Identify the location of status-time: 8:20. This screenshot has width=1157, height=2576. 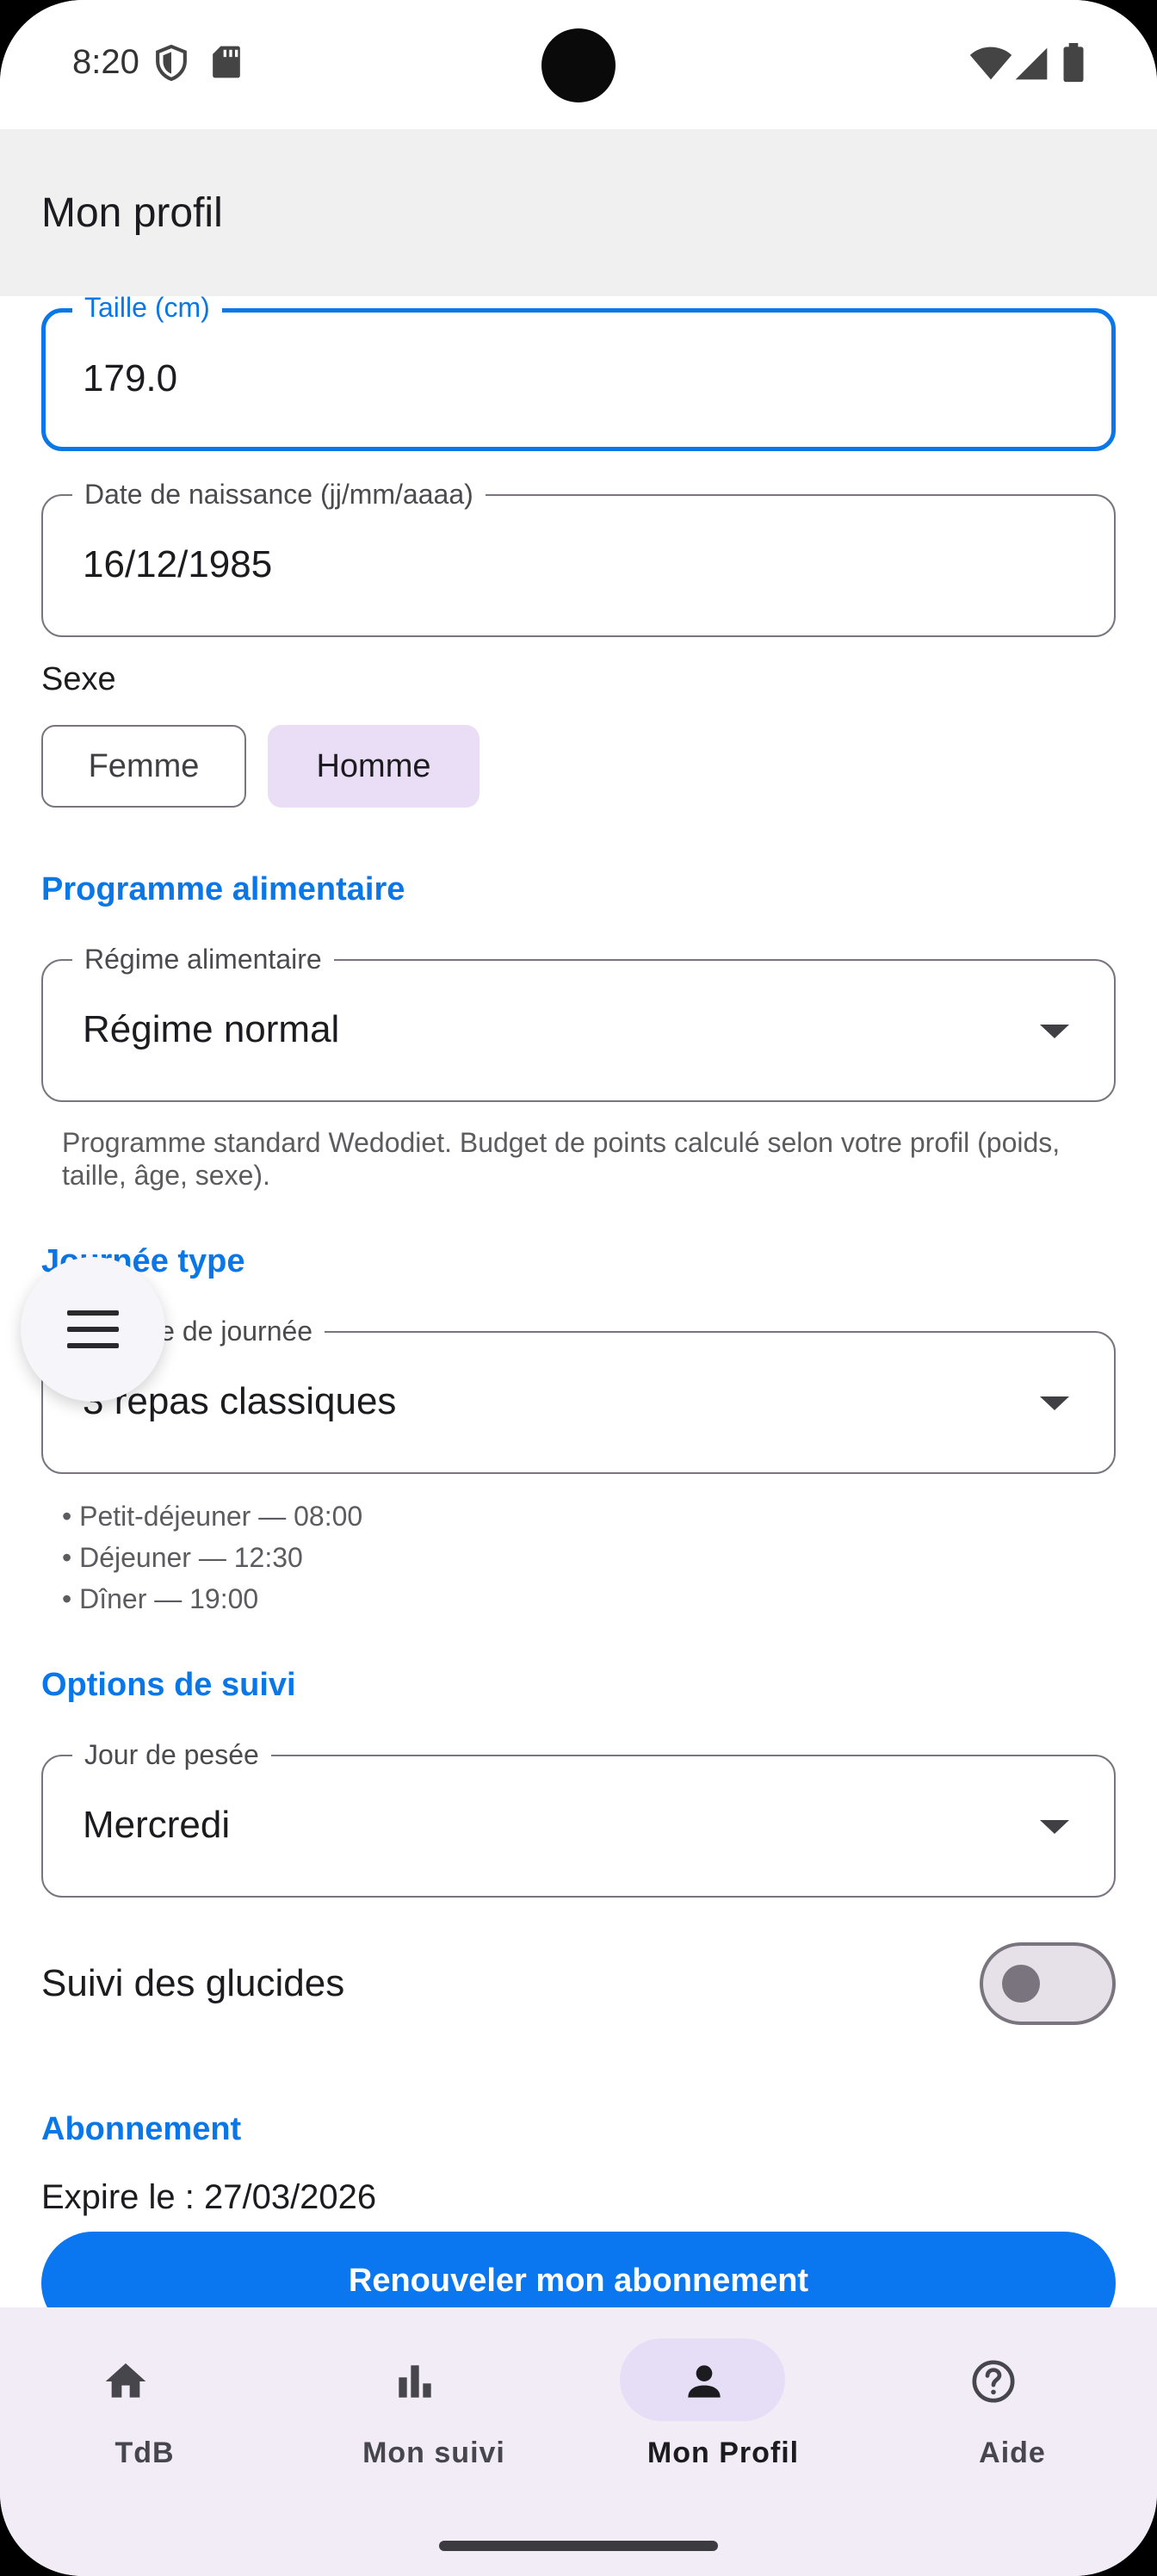
(106, 62).